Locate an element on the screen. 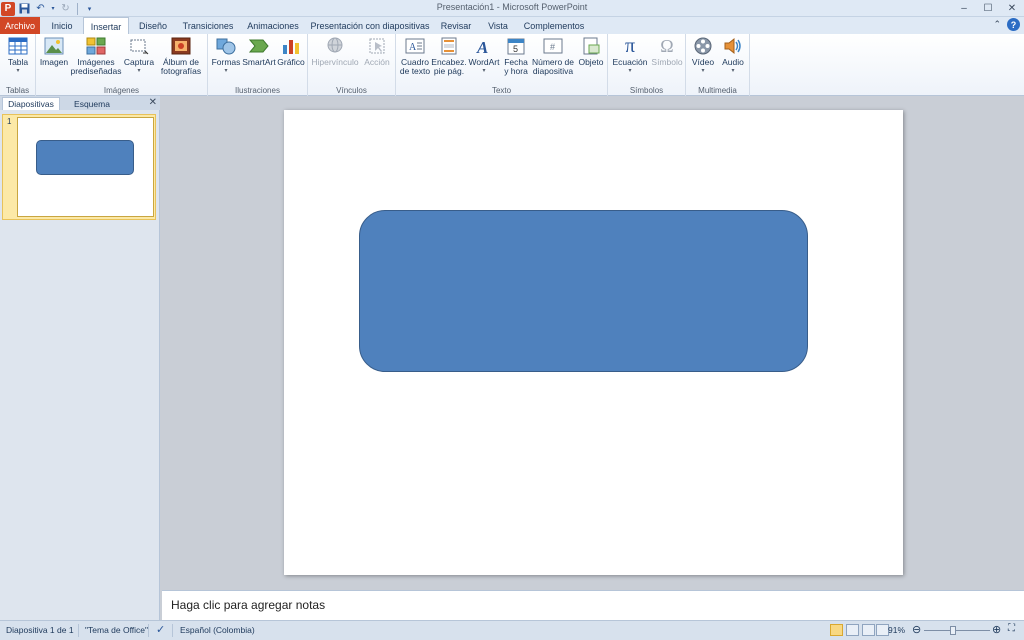 Image resolution: width=1024 pixels, height=640 pixels. cuadro-texto-button: A Cuadro de texto is located at coordinates (415, 56).